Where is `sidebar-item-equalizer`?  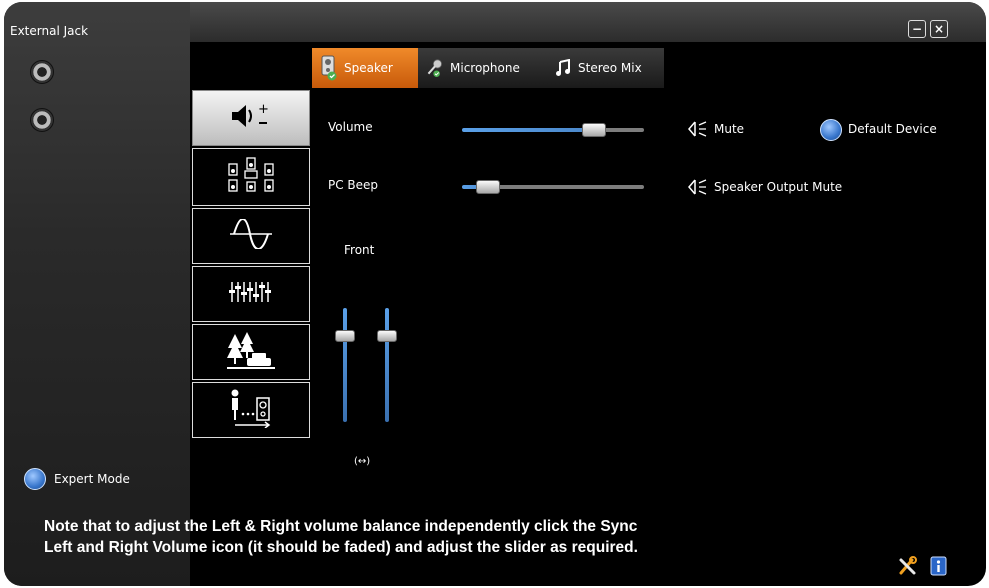
sidebar-item-equalizer is located at coordinates (251, 294).